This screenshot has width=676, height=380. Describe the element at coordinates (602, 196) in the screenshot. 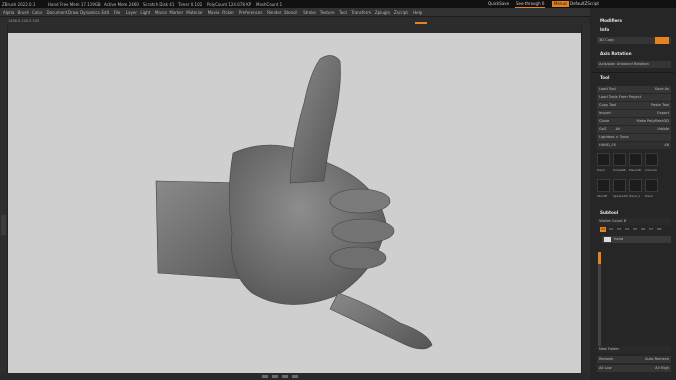

I see `tool-label: Star3D` at that location.